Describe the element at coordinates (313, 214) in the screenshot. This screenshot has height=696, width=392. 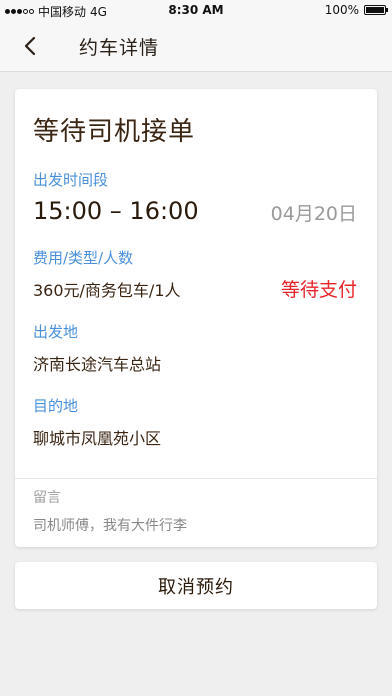
I see `departure-date: 04月20日` at that location.